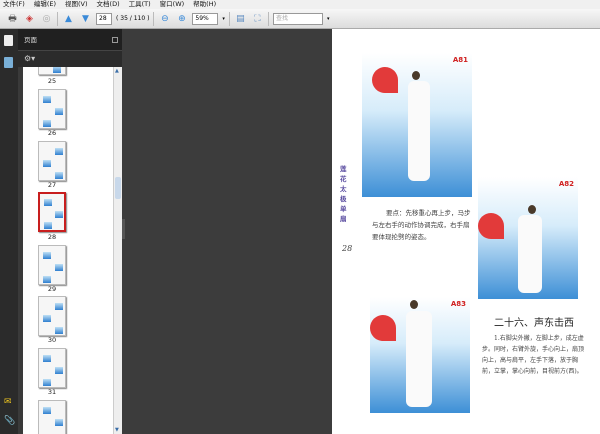  I want to click on section-heading: 二十六、声东击西, so click(534, 323).